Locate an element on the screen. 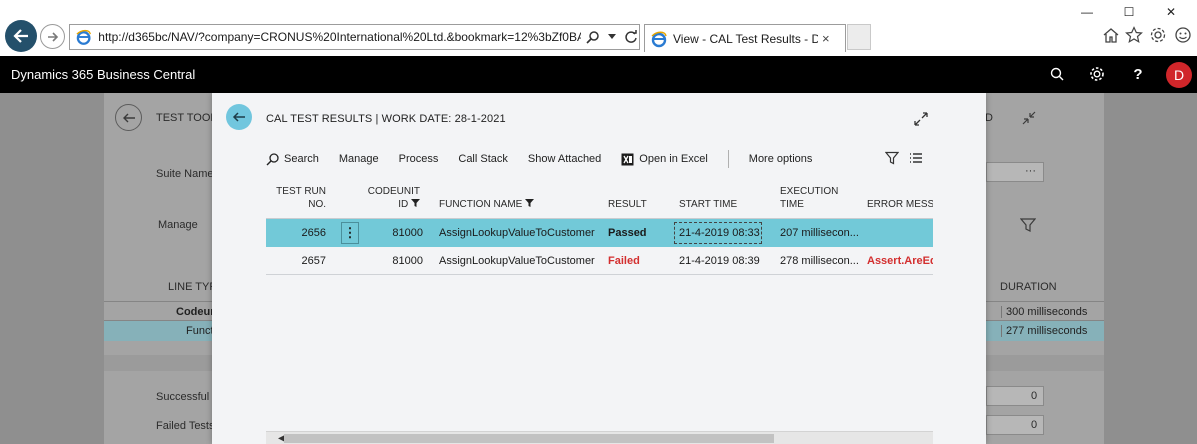 This screenshot has width=1197, height=444. column-header-function-name: FUNCTION NAME is located at coordinates (494, 204).